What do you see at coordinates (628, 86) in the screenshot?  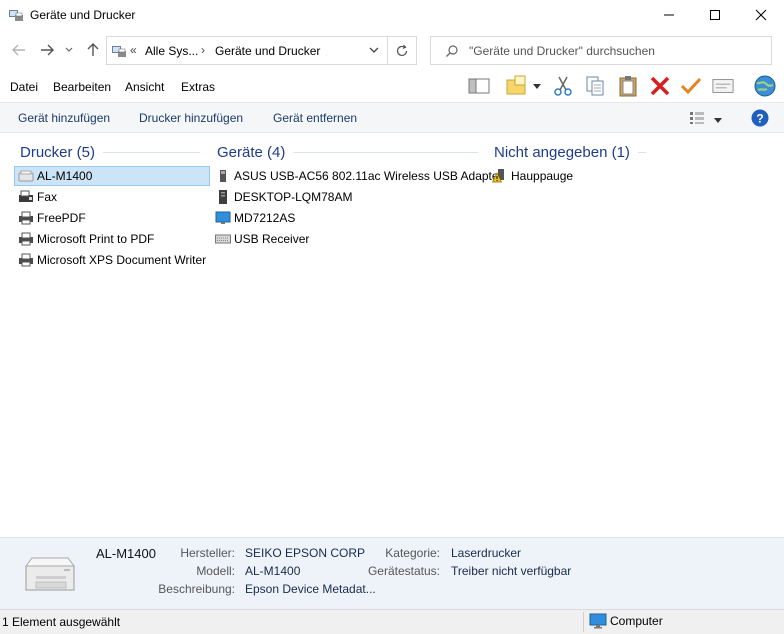 I see `paste-icon` at bounding box center [628, 86].